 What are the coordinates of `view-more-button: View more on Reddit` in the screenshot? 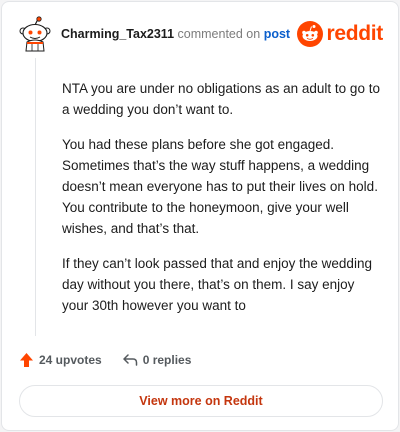 It's located at (201, 401).